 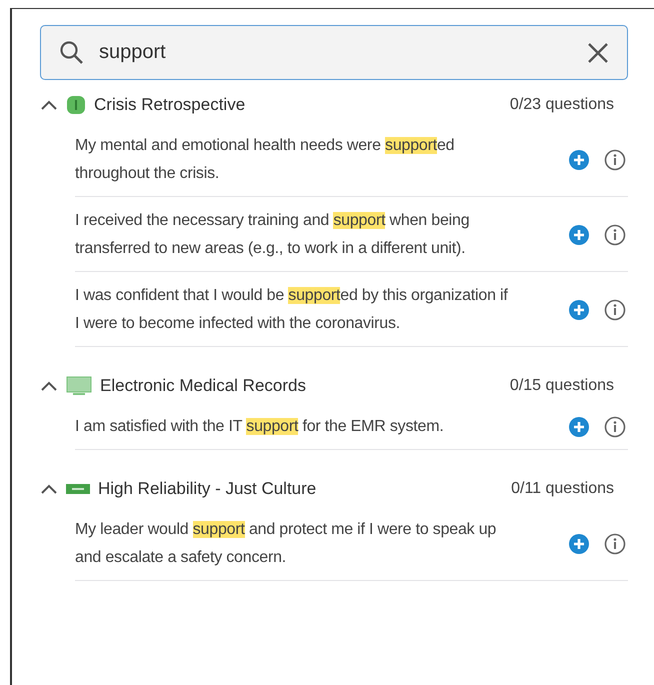 What do you see at coordinates (265, 160) in the screenshot?
I see `question-text: My mental and emotional health needs were supported throughout the crisis.` at bounding box center [265, 160].